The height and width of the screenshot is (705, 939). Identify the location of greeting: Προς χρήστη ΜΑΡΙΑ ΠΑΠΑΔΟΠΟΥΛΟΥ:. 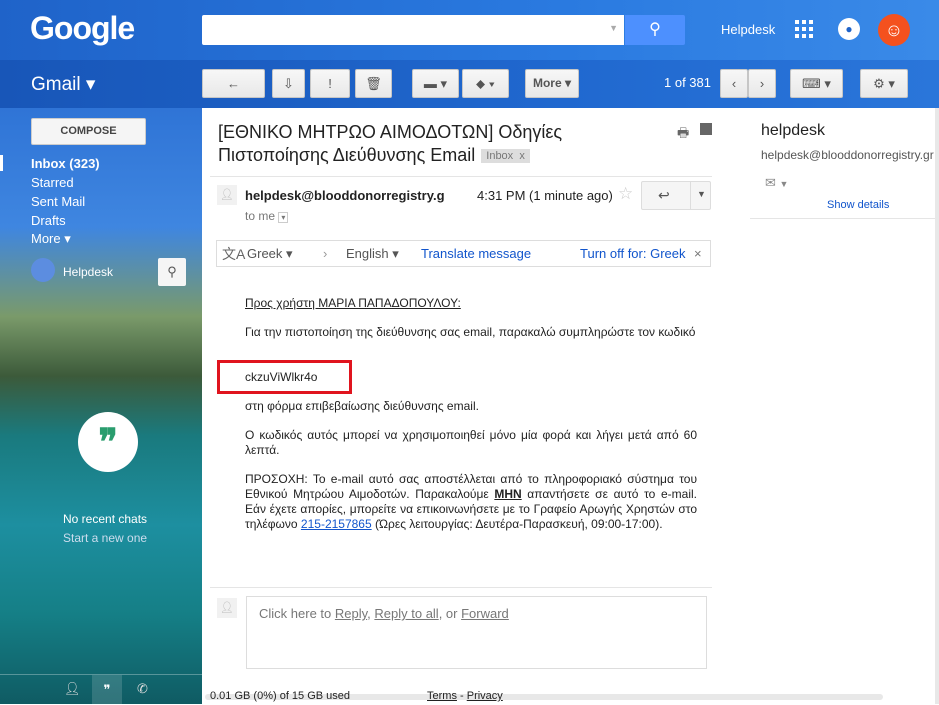
(353, 303).